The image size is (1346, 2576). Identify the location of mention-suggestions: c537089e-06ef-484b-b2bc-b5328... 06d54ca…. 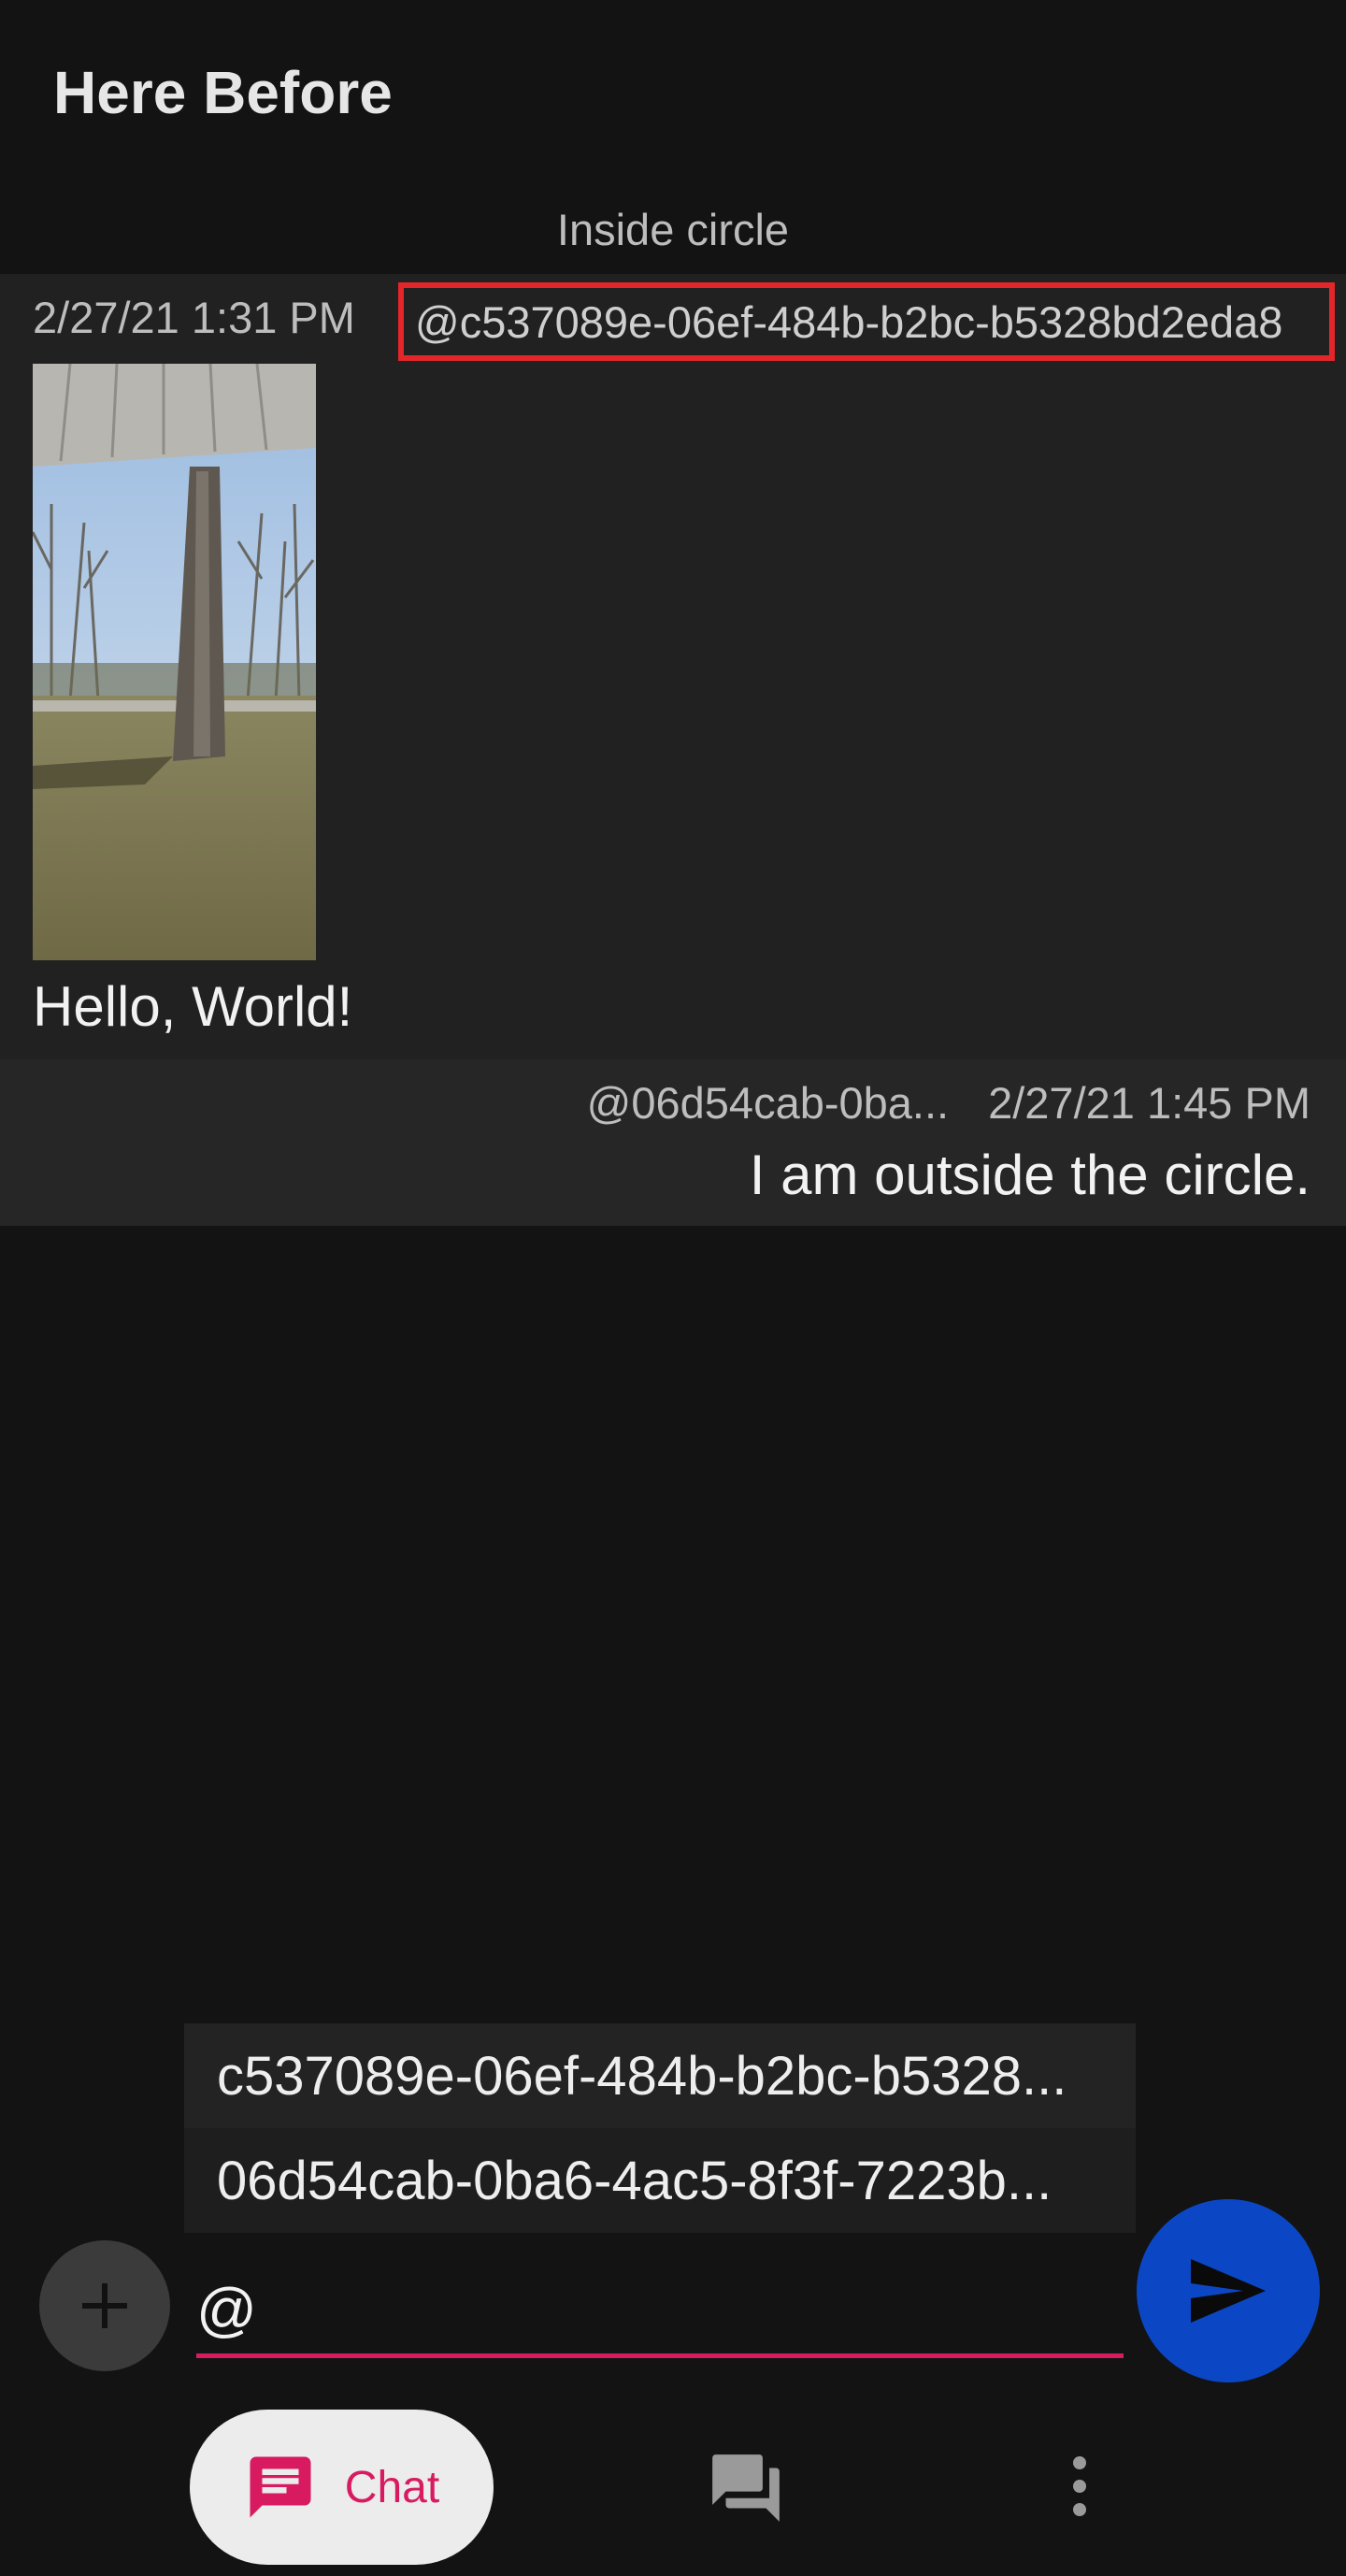
(660, 2128).